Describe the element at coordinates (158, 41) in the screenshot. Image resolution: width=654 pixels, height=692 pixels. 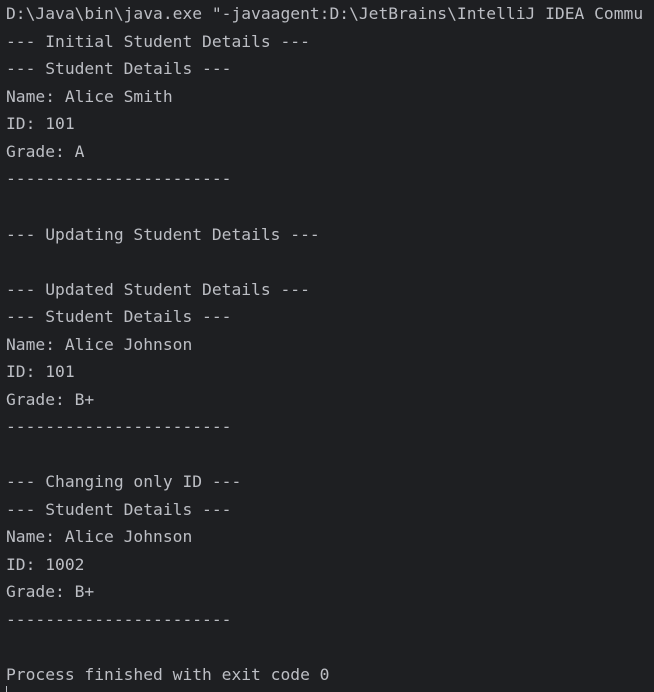
I see `initial-details-header: --- Initial Student Details ---` at that location.